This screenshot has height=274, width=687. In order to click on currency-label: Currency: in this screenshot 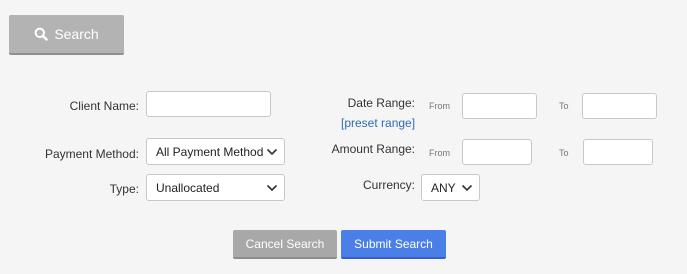, I will do `click(388, 185)`.